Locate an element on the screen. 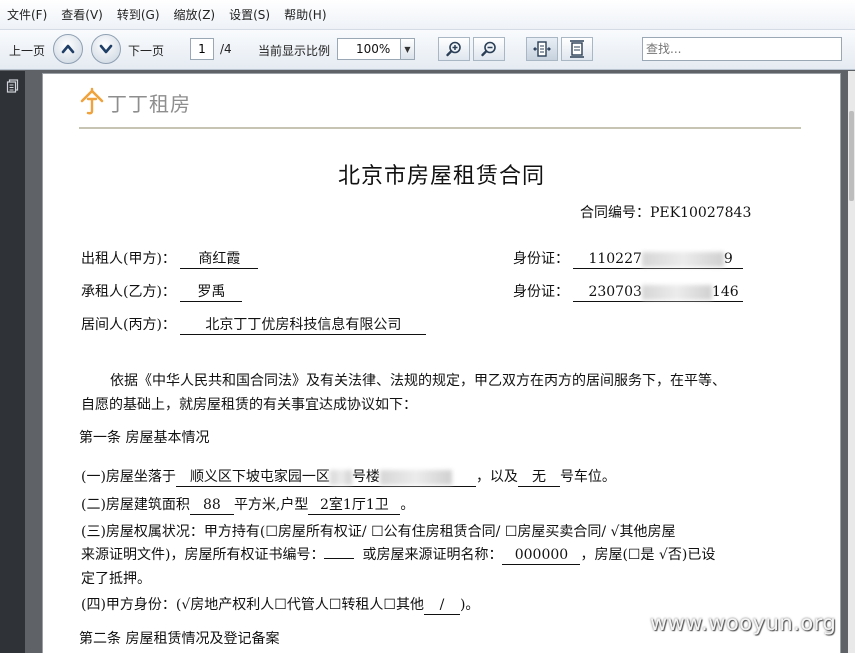 The height and width of the screenshot is (653, 855). item-3-source-label: 或房屋来源证明名称： is located at coordinates (432, 555).